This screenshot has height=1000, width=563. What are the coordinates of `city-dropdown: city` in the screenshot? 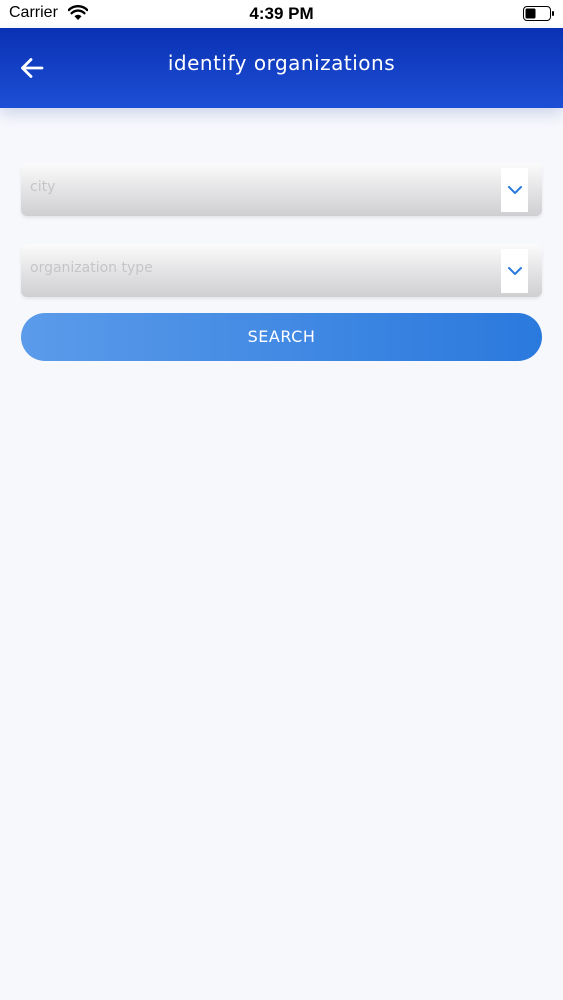 It's located at (281, 189).